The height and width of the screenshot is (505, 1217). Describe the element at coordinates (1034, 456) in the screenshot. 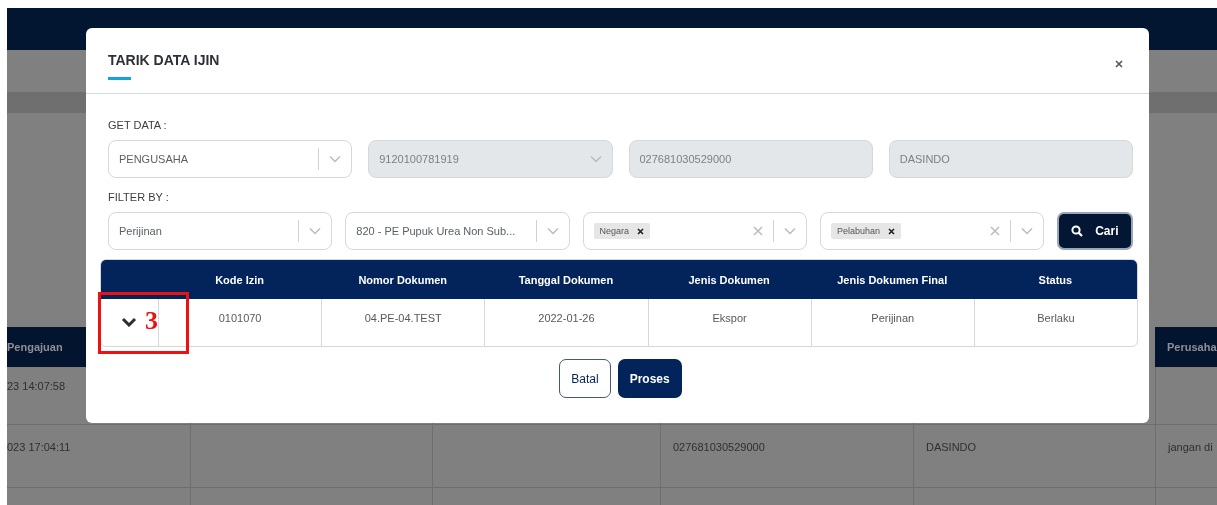

I see `table-cell: DASINDO` at that location.